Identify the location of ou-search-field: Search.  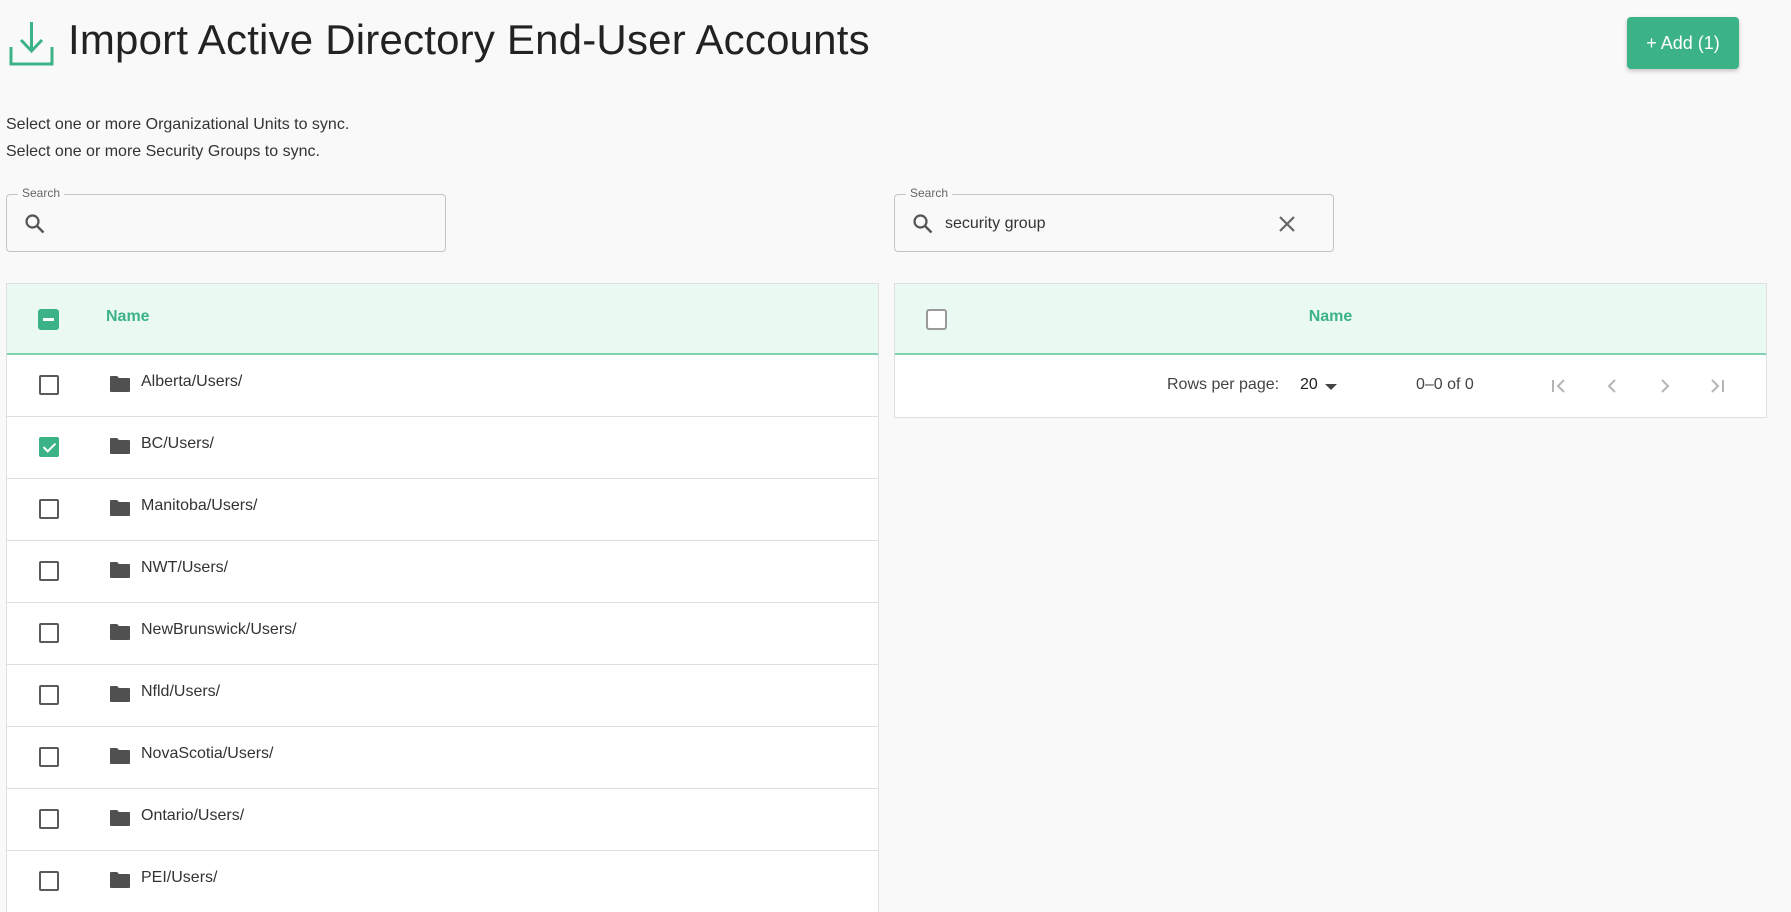
(226, 219).